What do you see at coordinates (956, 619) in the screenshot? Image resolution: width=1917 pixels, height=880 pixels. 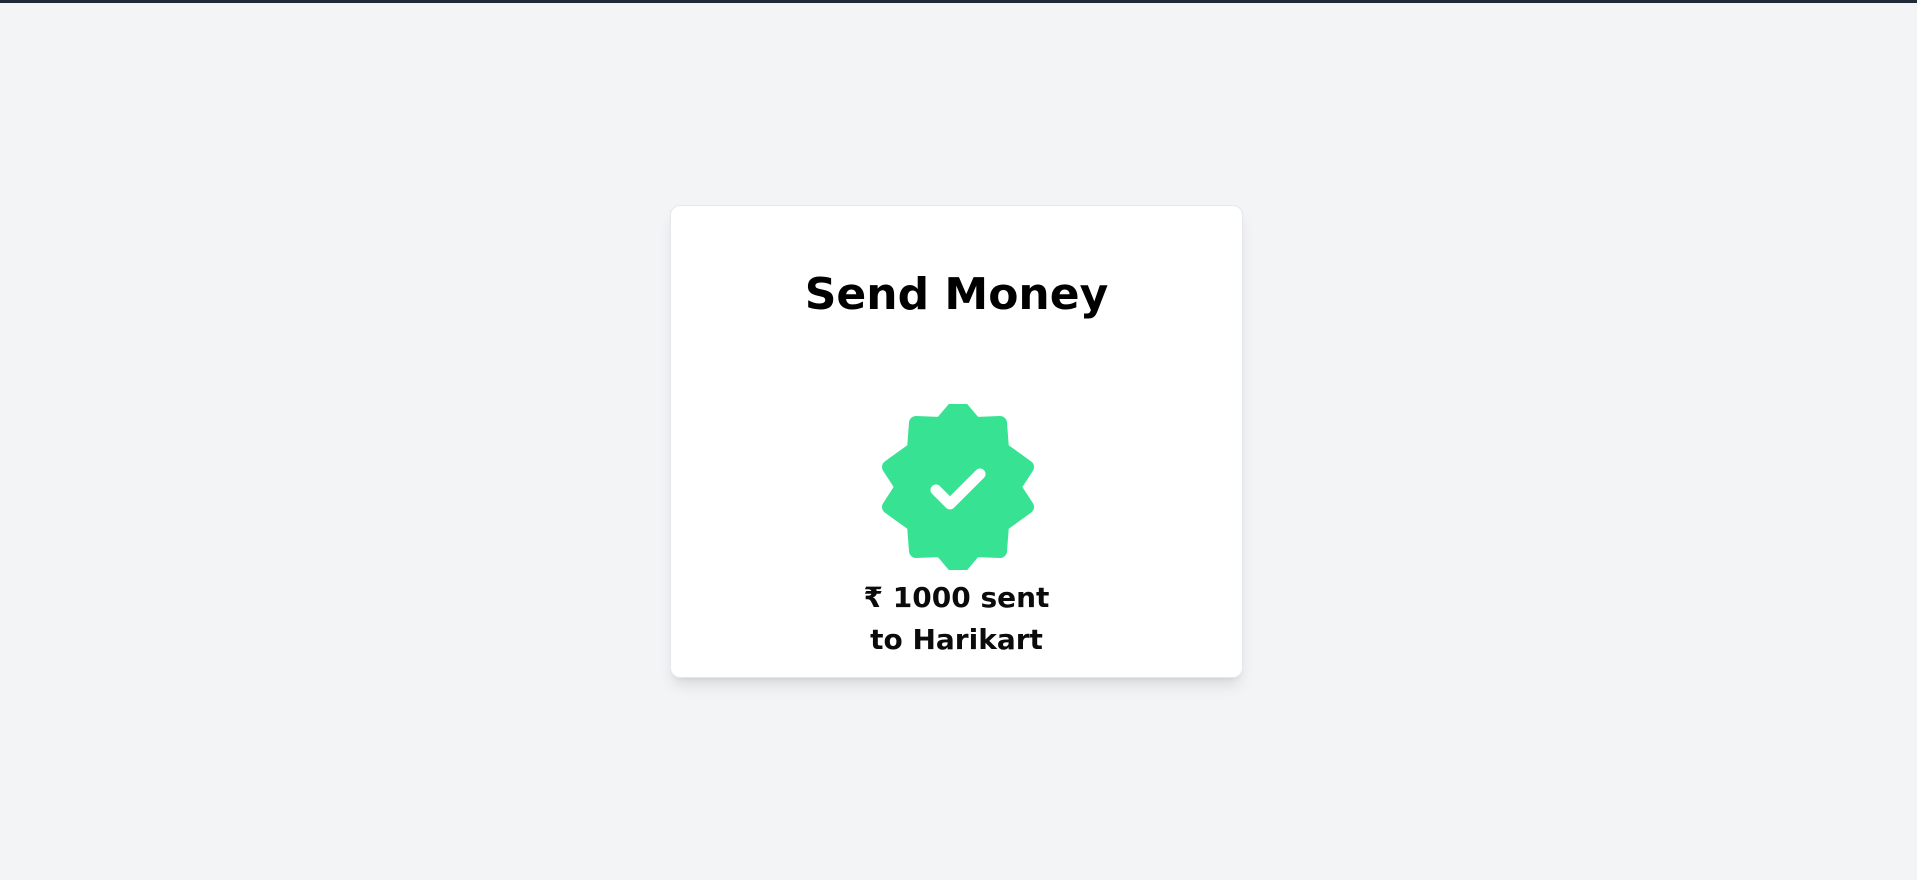 I see `success-message: ₹ 1000 sent to Harikart` at bounding box center [956, 619].